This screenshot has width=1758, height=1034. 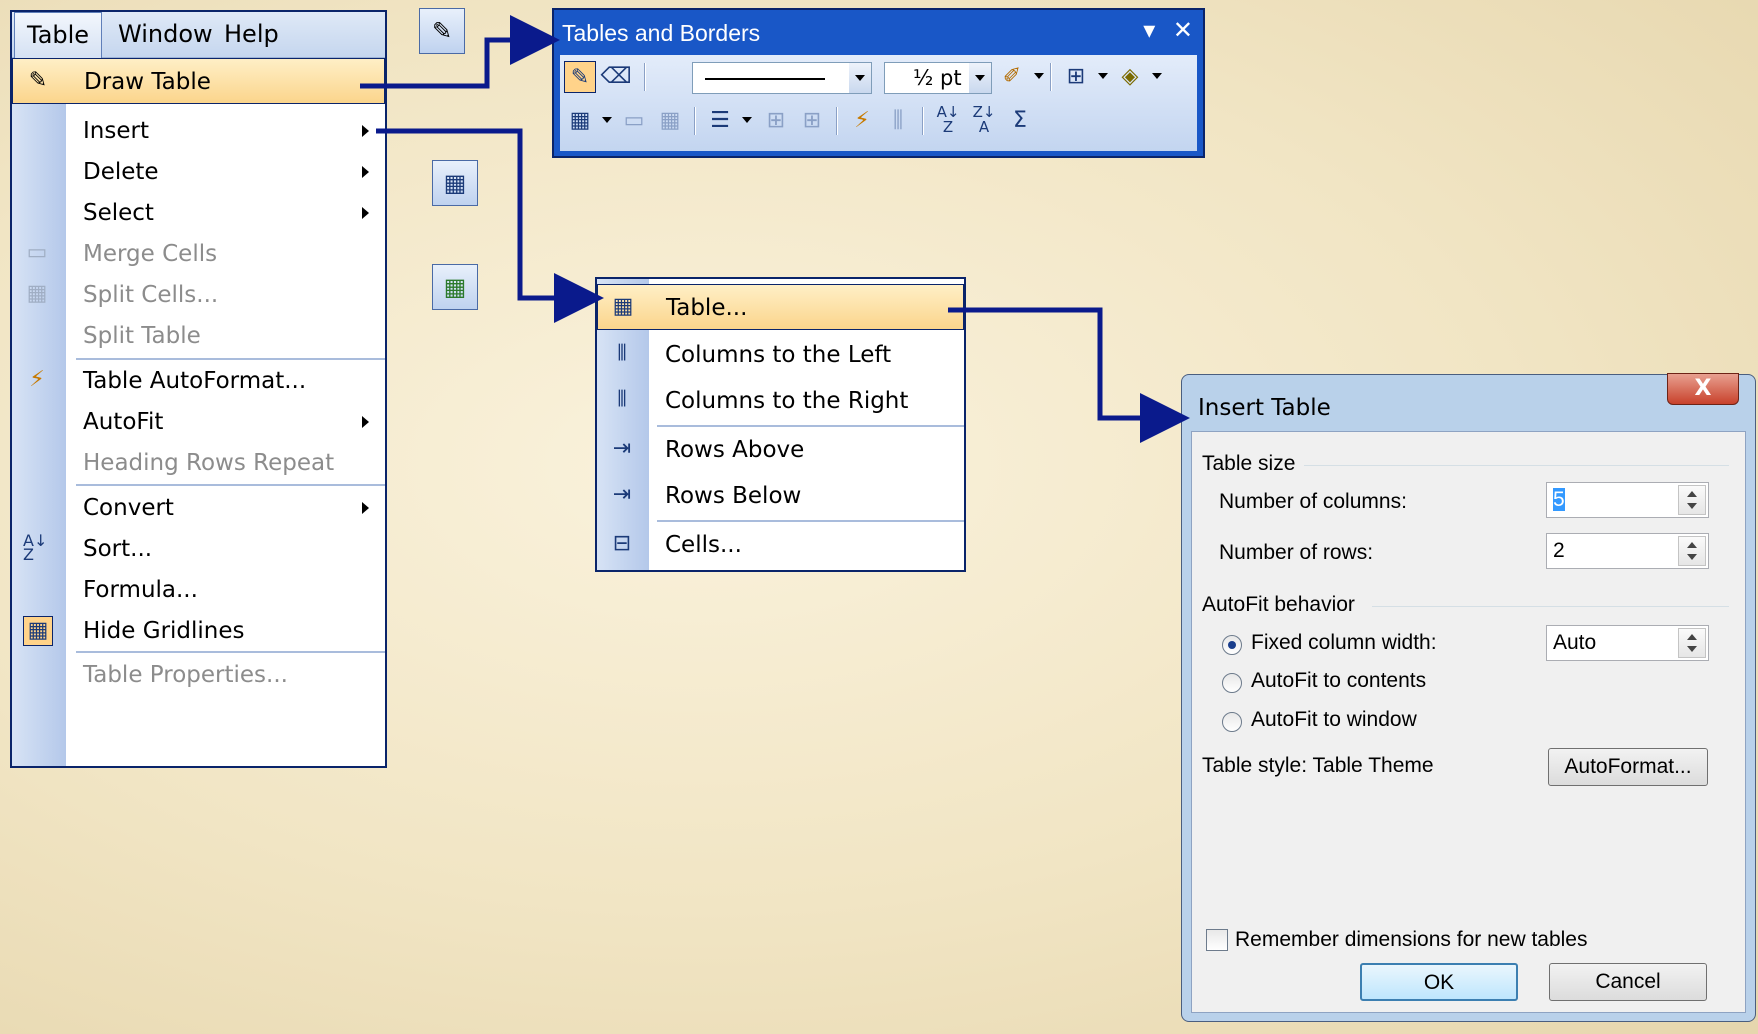 I want to click on menu-item-split-table: Split Table, so click(x=198, y=336).